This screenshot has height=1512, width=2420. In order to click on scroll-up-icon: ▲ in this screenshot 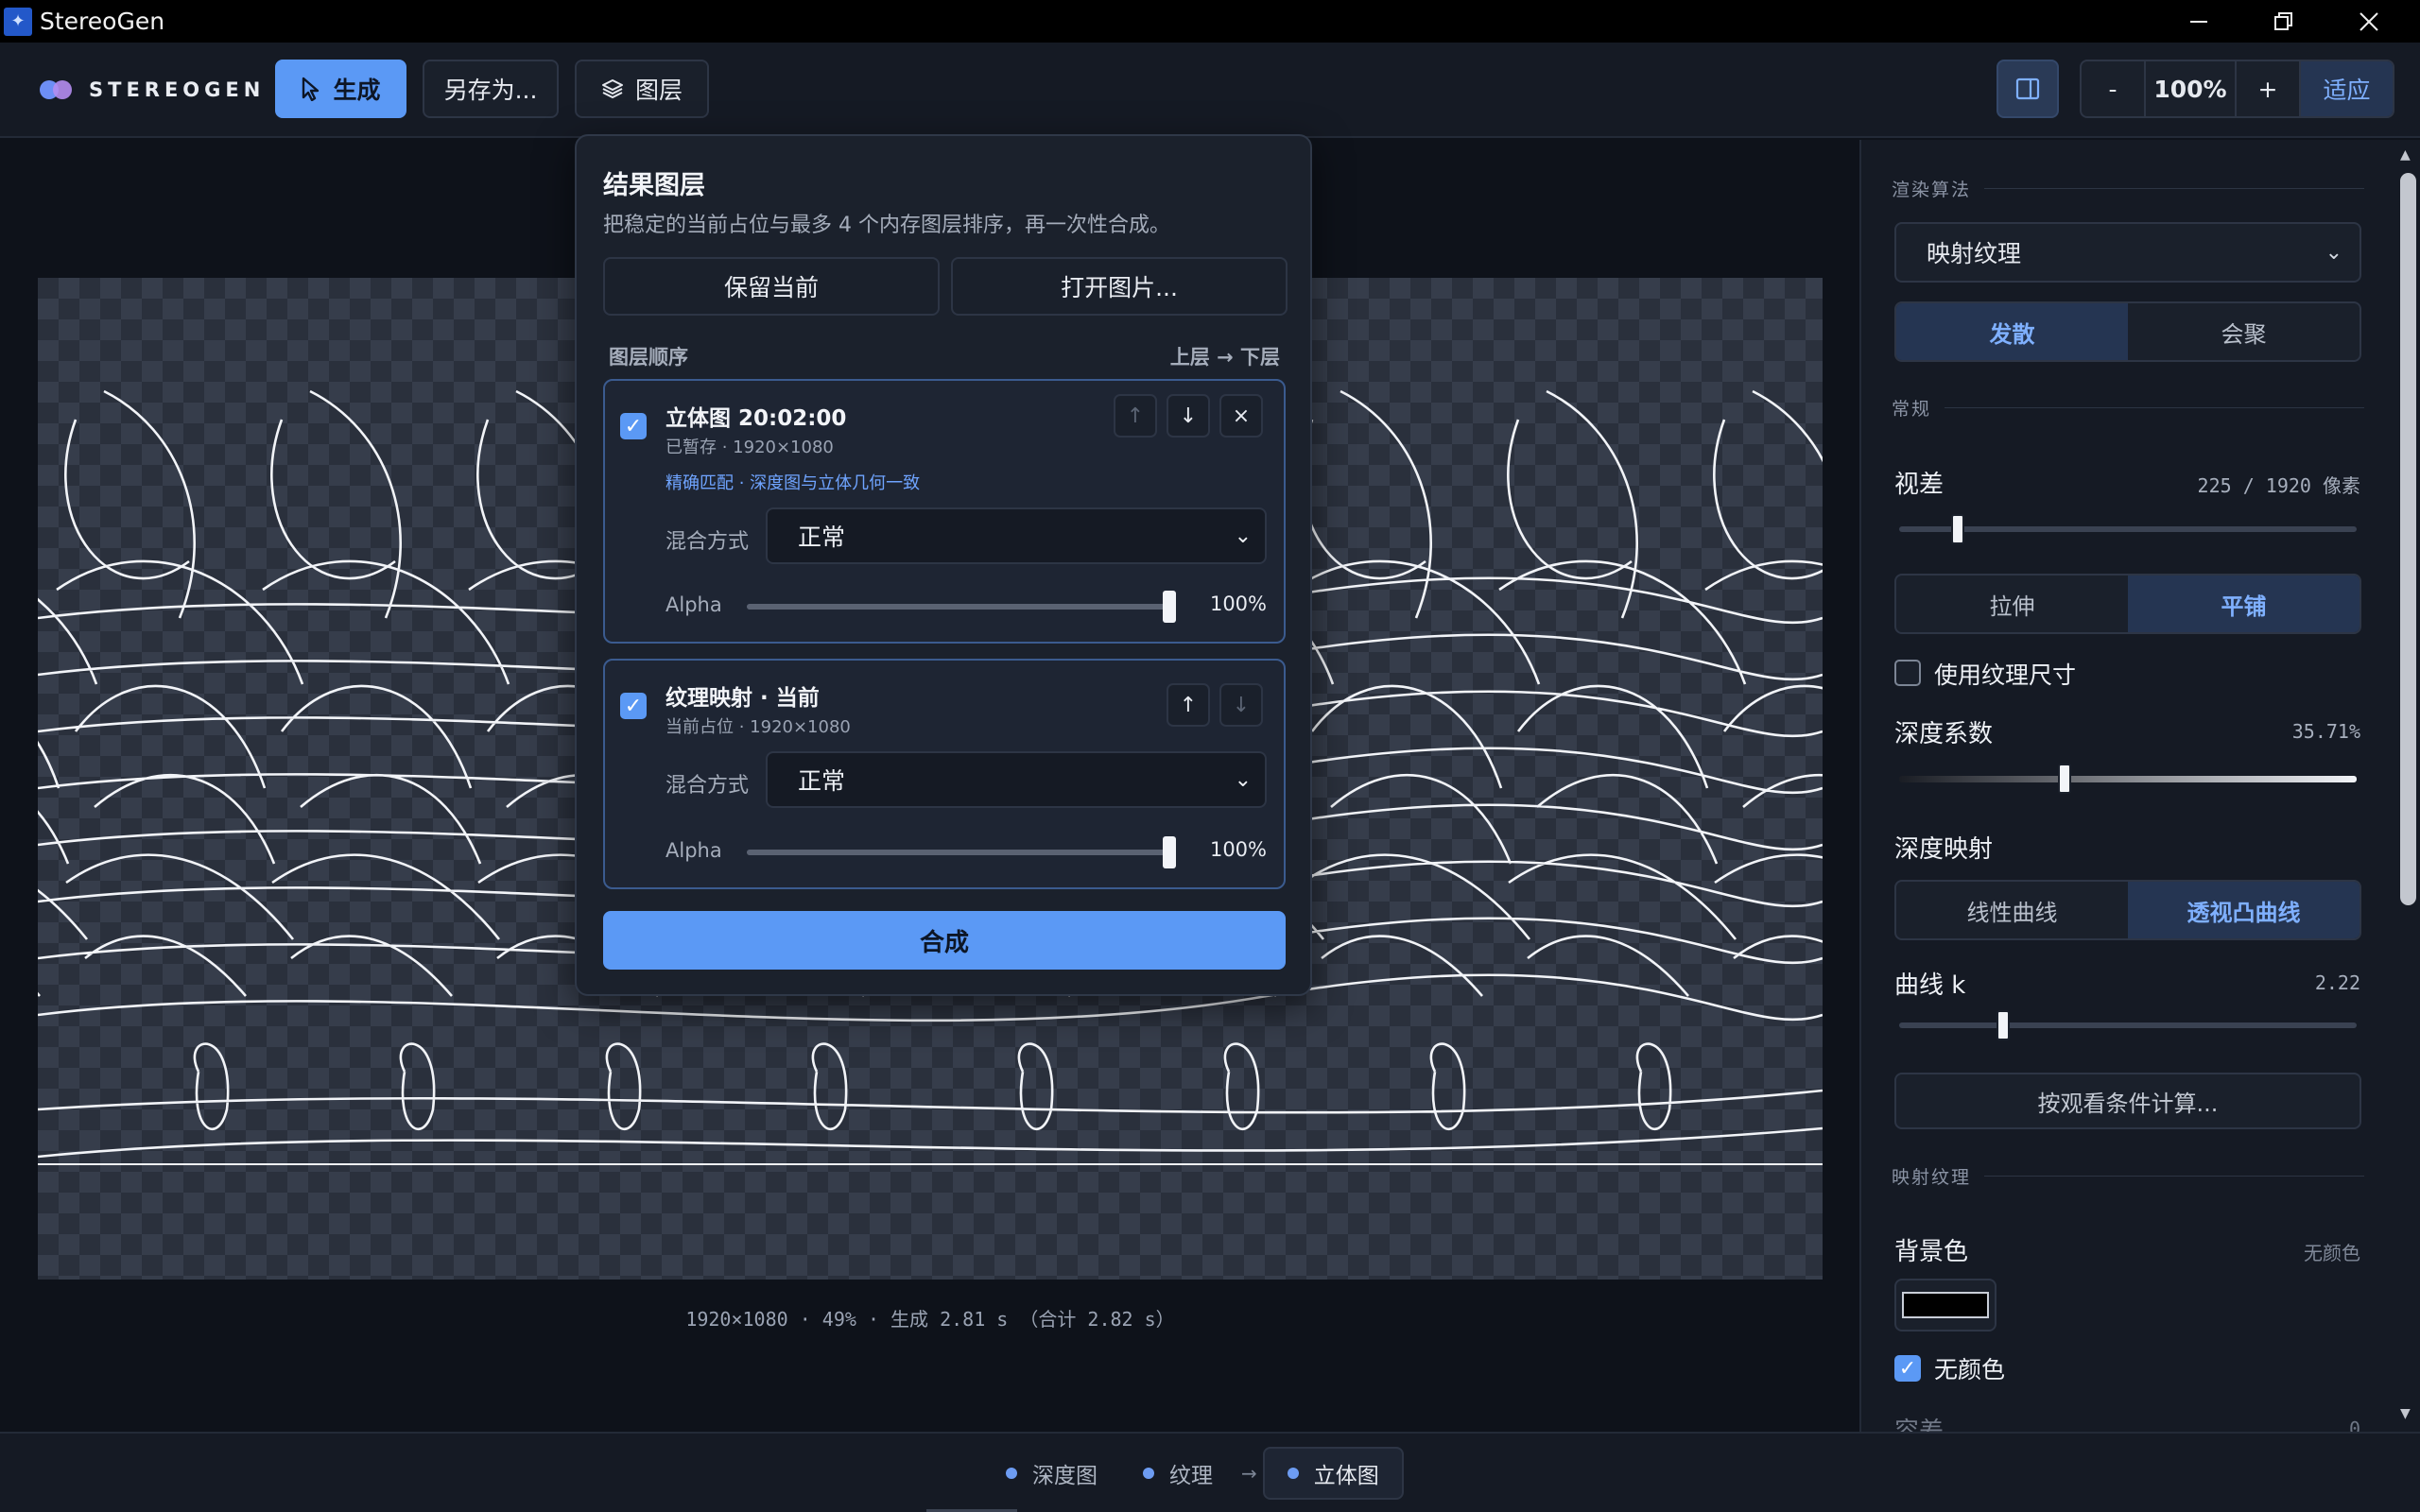, I will do `click(2405, 155)`.